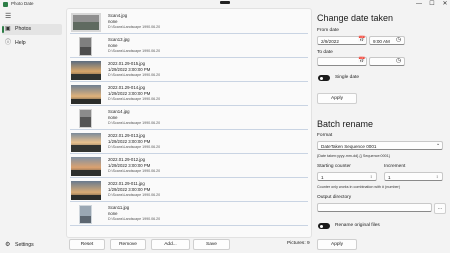 The width and height of the screenshot is (450, 253). I want to click on photo-name: 2022.01.29-011.jpg, so click(126, 183).